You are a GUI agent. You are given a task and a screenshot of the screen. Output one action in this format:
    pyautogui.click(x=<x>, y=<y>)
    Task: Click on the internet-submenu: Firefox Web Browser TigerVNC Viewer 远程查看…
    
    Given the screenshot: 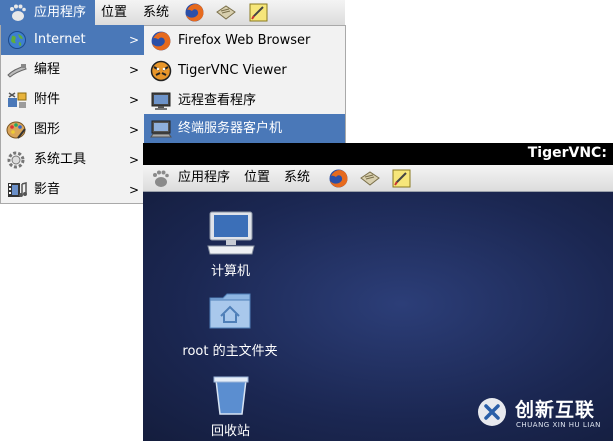 What is the action you would take?
    pyautogui.click(x=245, y=85)
    